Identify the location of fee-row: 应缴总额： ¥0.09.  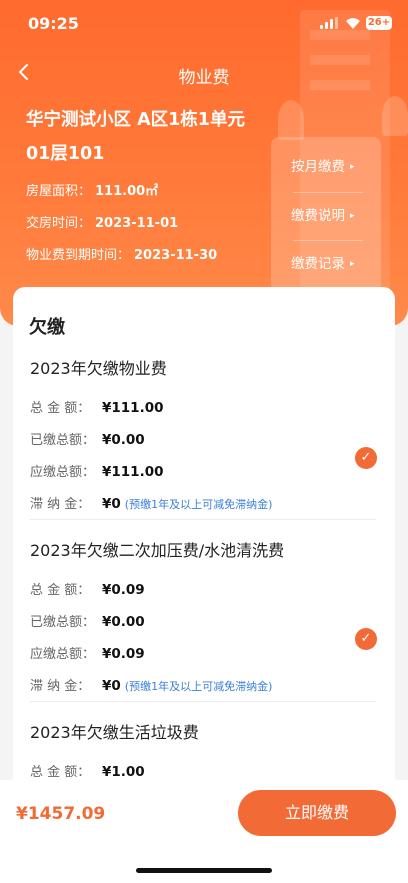
(87, 652).